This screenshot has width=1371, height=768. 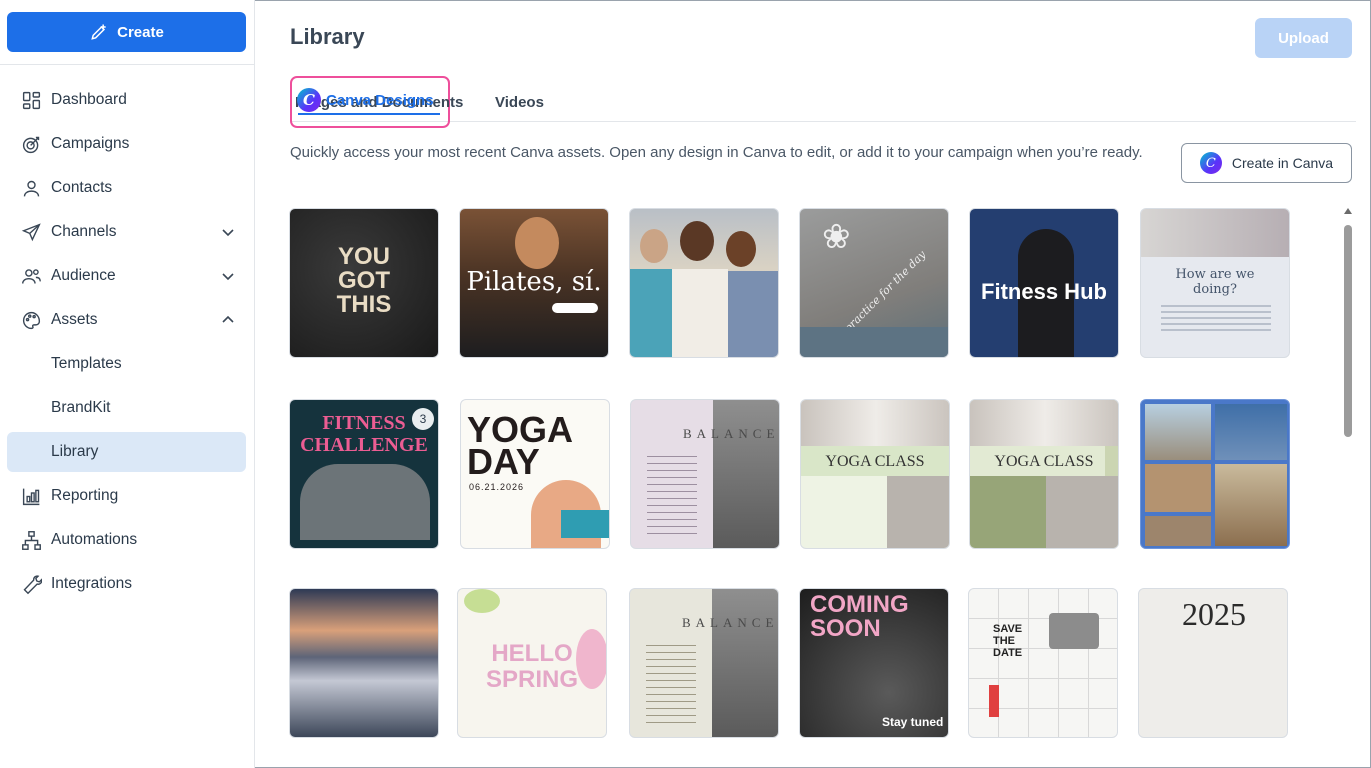 What do you see at coordinates (423, 419) in the screenshot?
I see `page-count-badge: 3` at bounding box center [423, 419].